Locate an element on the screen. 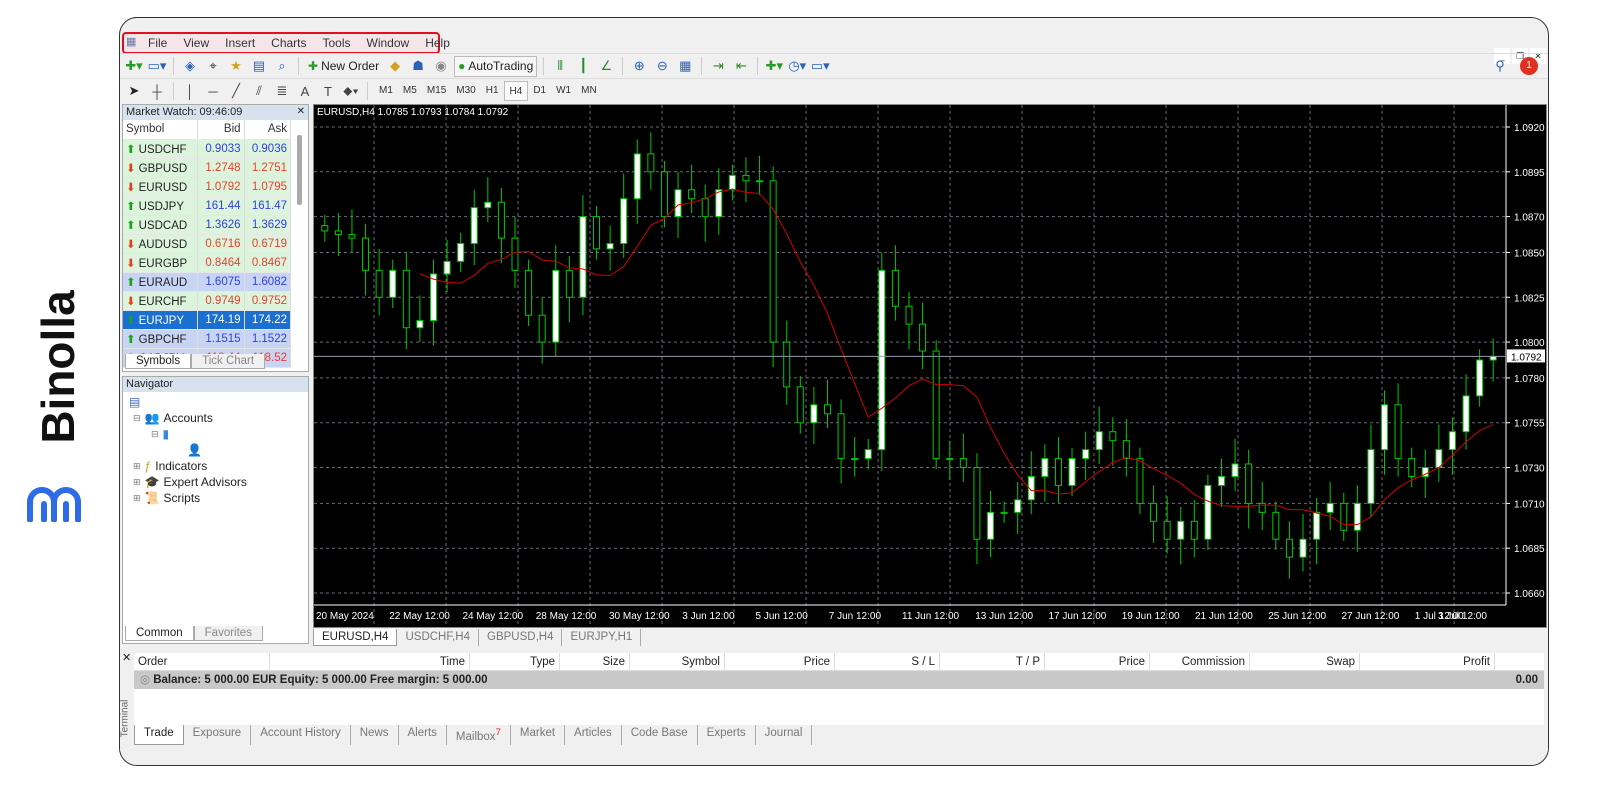 This screenshot has height=800, width=1600. market-watch-row: ⬆ GBPCHF 1.1515 1.1522 is located at coordinates (207, 339).